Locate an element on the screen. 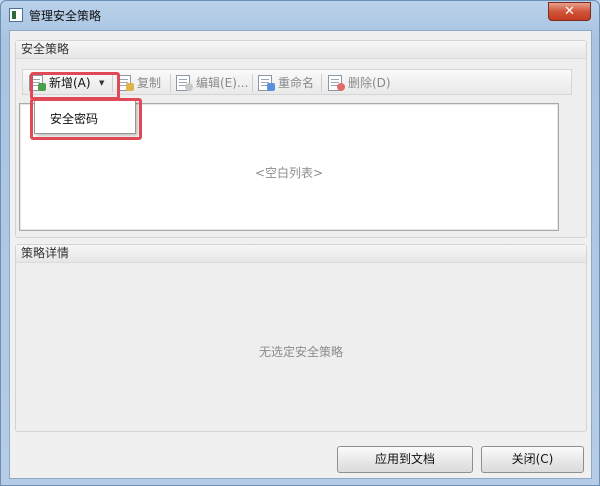 The height and width of the screenshot is (486, 600). no-policy-selected-text: 无选定安全策略 is located at coordinates (300, 352).